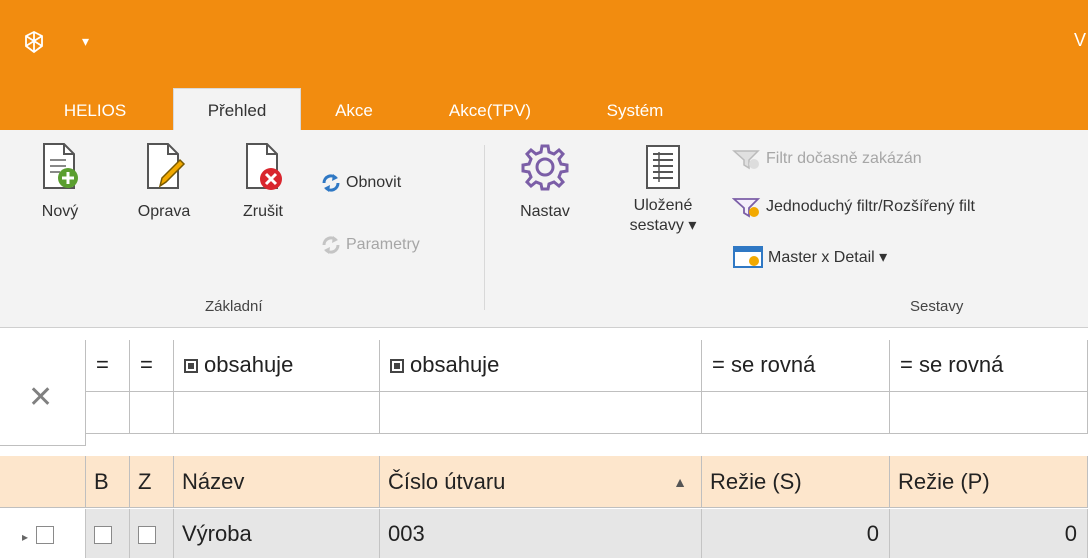 Image resolution: width=1088 pixels, height=558 pixels. I want to click on ulozene-sestavy-button: Uložené sestavy ▾, so click(663, 189).